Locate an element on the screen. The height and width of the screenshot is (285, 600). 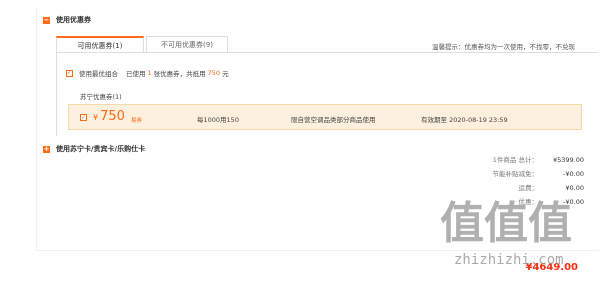
summary-value: ¥5399.00 is located at coordinates (568, 160).